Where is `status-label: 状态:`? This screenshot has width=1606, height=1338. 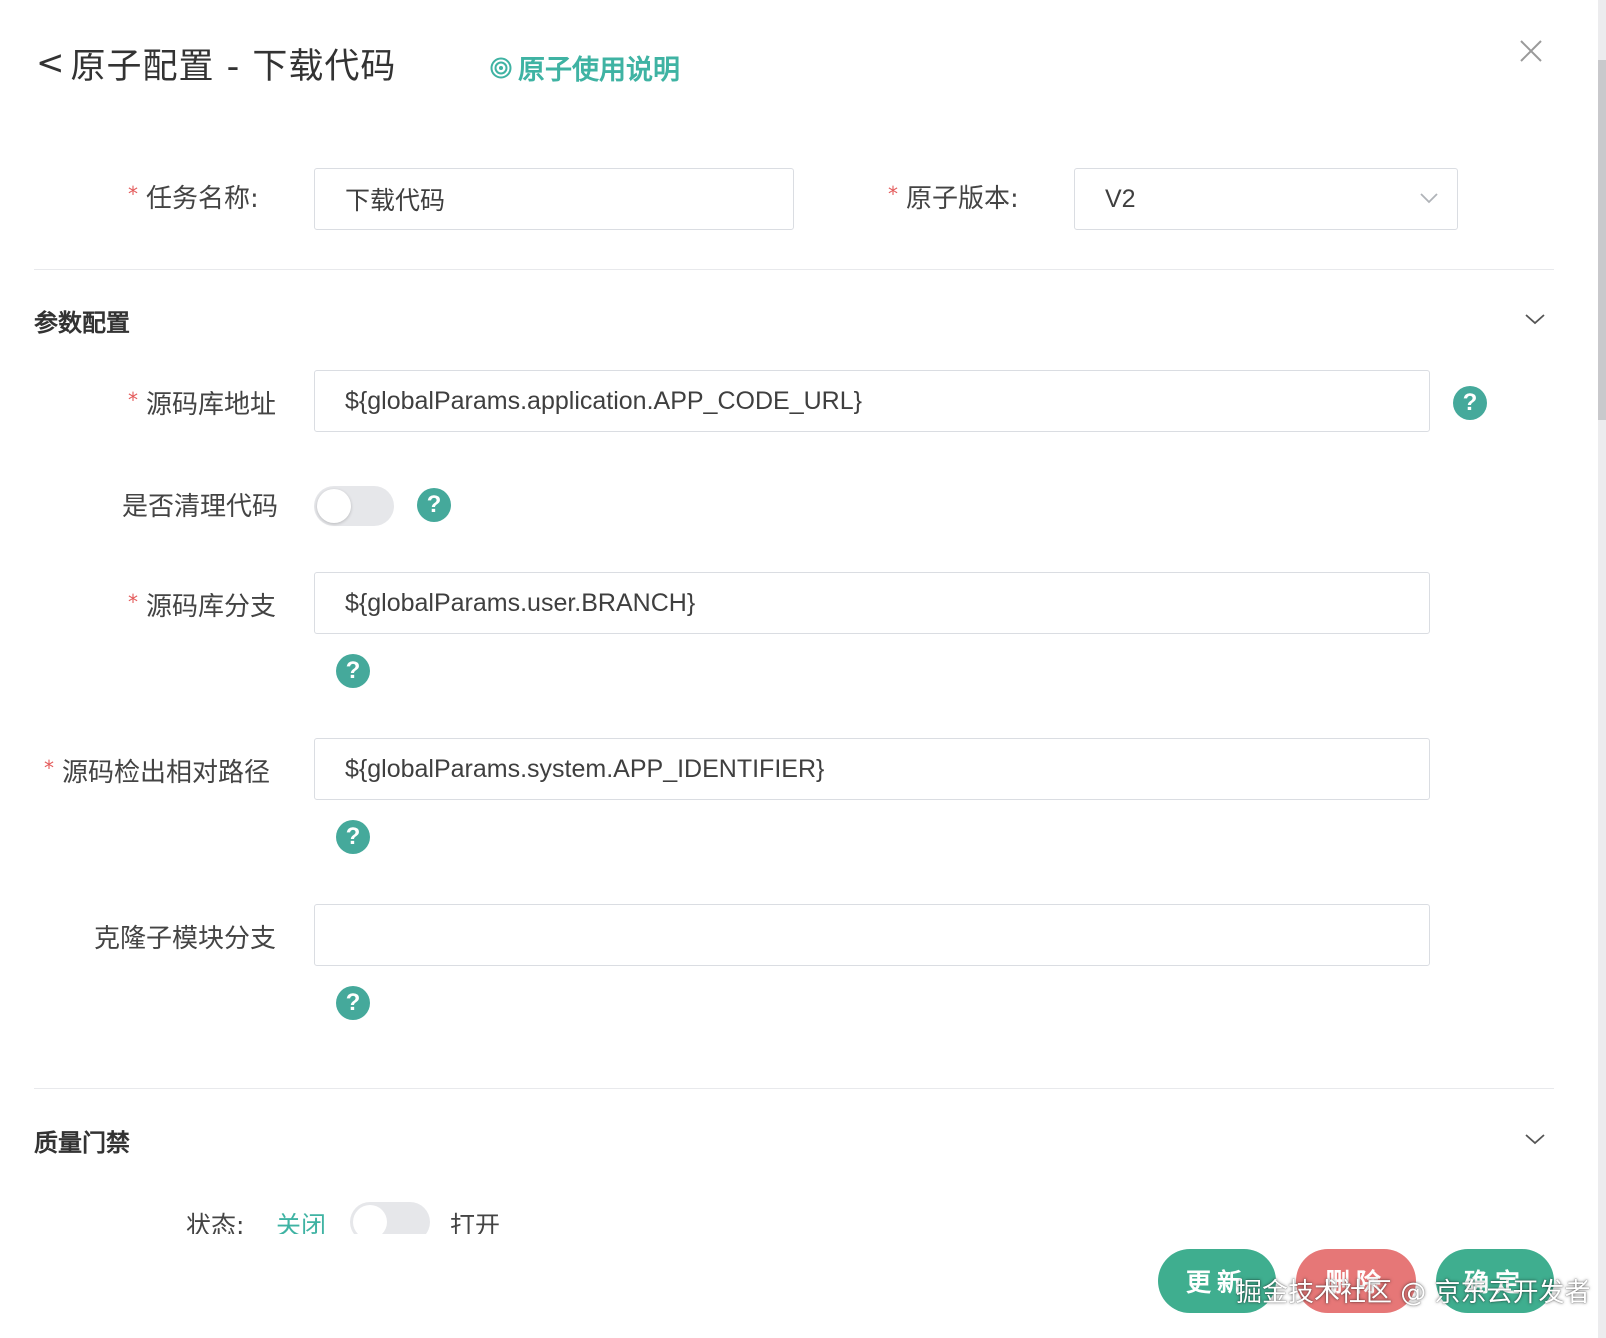
status-label: 状态: is located at coordinates (215, 1222).